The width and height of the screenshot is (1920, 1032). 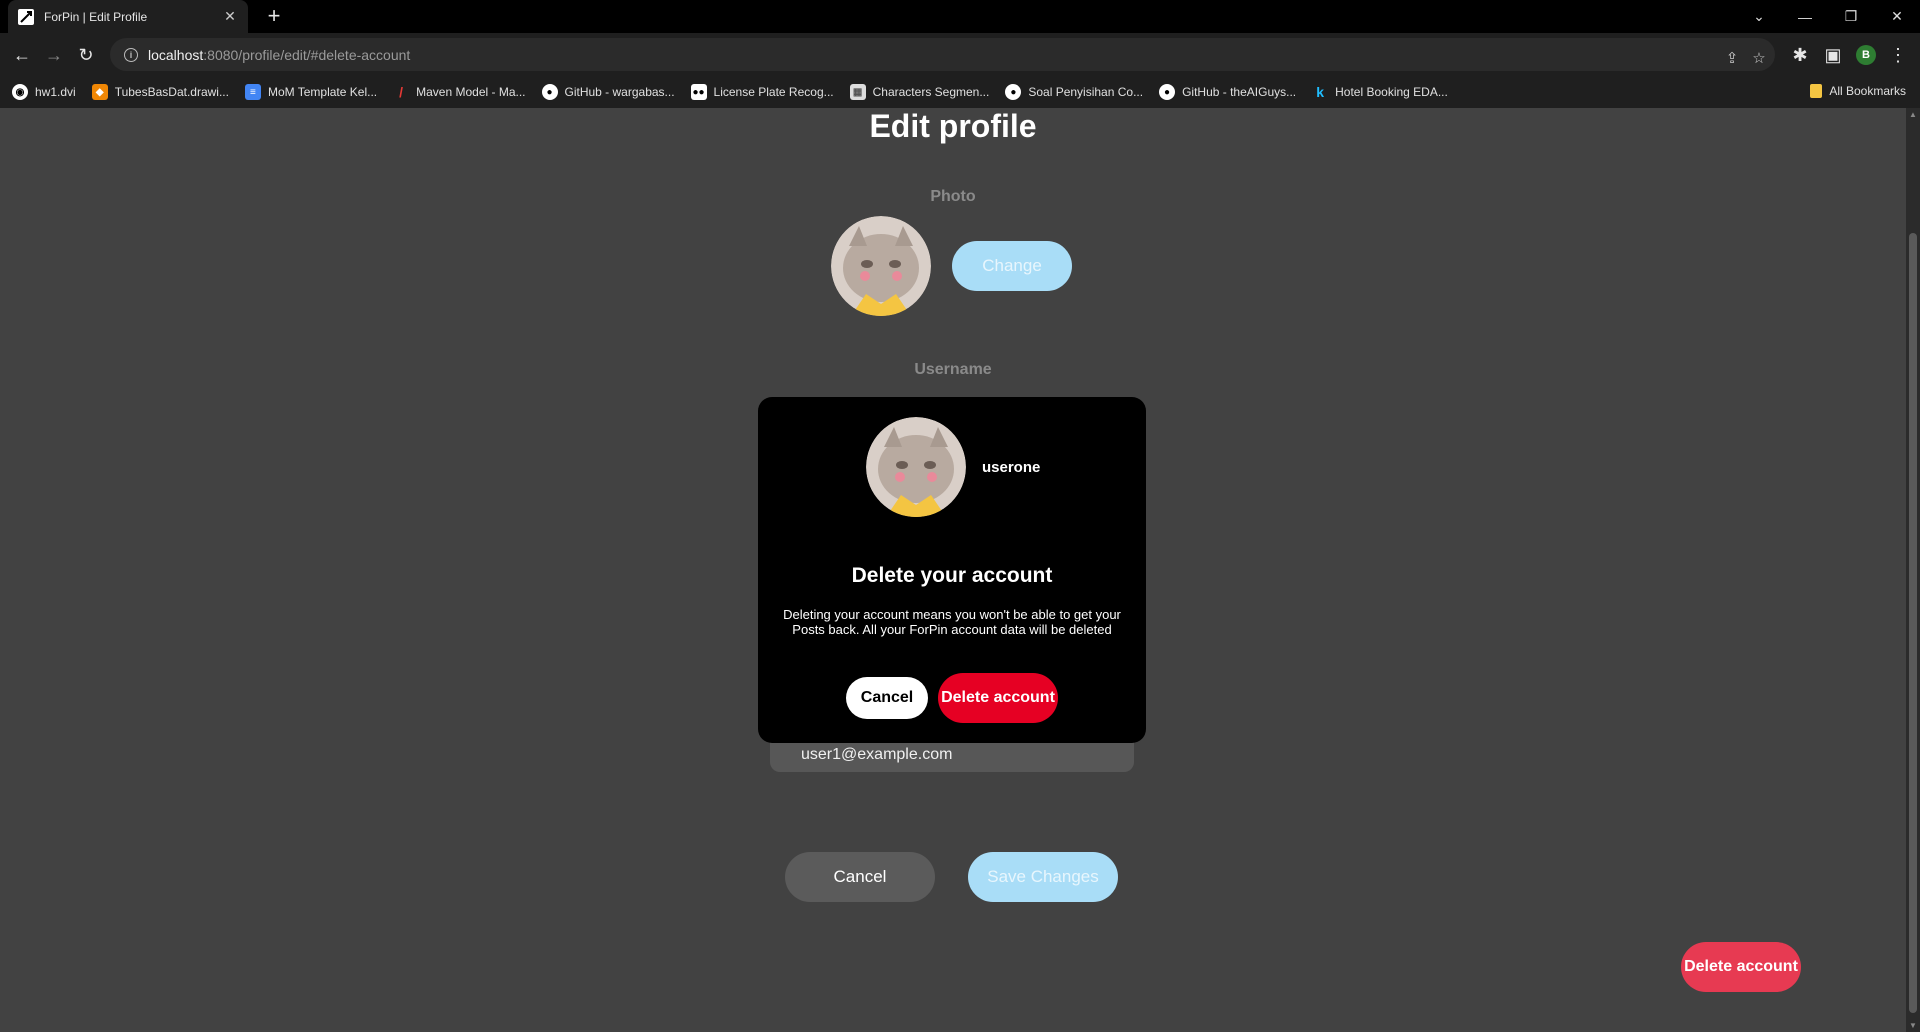 I want to click on site-info-icon: i, so click(x=131, y=54).